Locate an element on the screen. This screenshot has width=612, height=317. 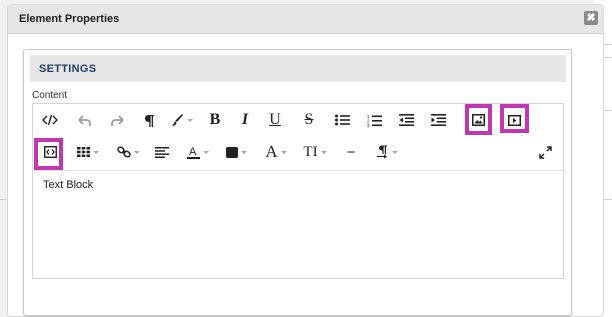
svg-text: A is located at coordinates (193, 152).